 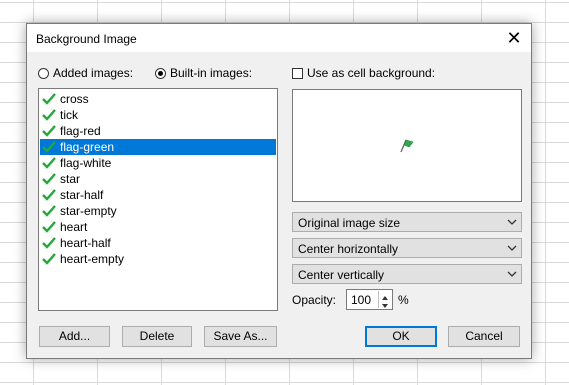 What do you see at coordinates (157, 336) in the screenshot?
I see `delete-button: Delete` at bounding box center [157, 336].